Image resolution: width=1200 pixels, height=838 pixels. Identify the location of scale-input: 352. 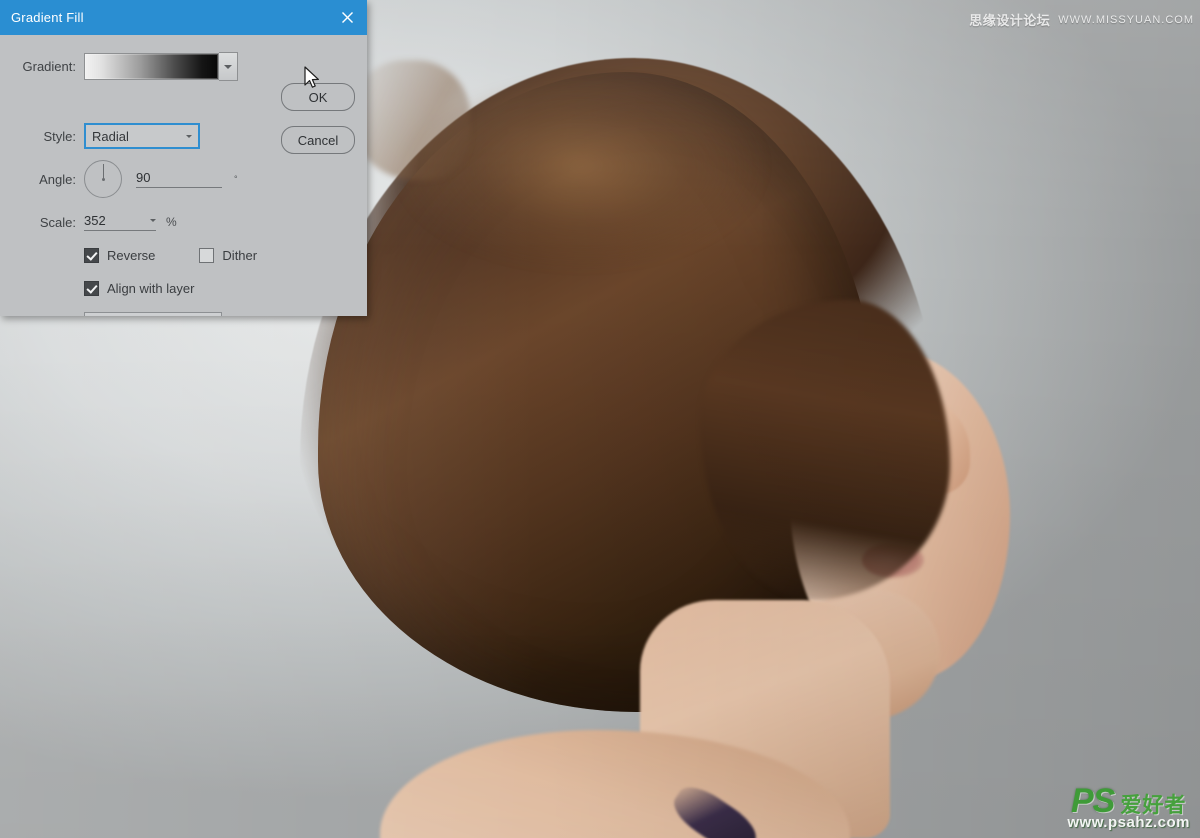
(120, 222).